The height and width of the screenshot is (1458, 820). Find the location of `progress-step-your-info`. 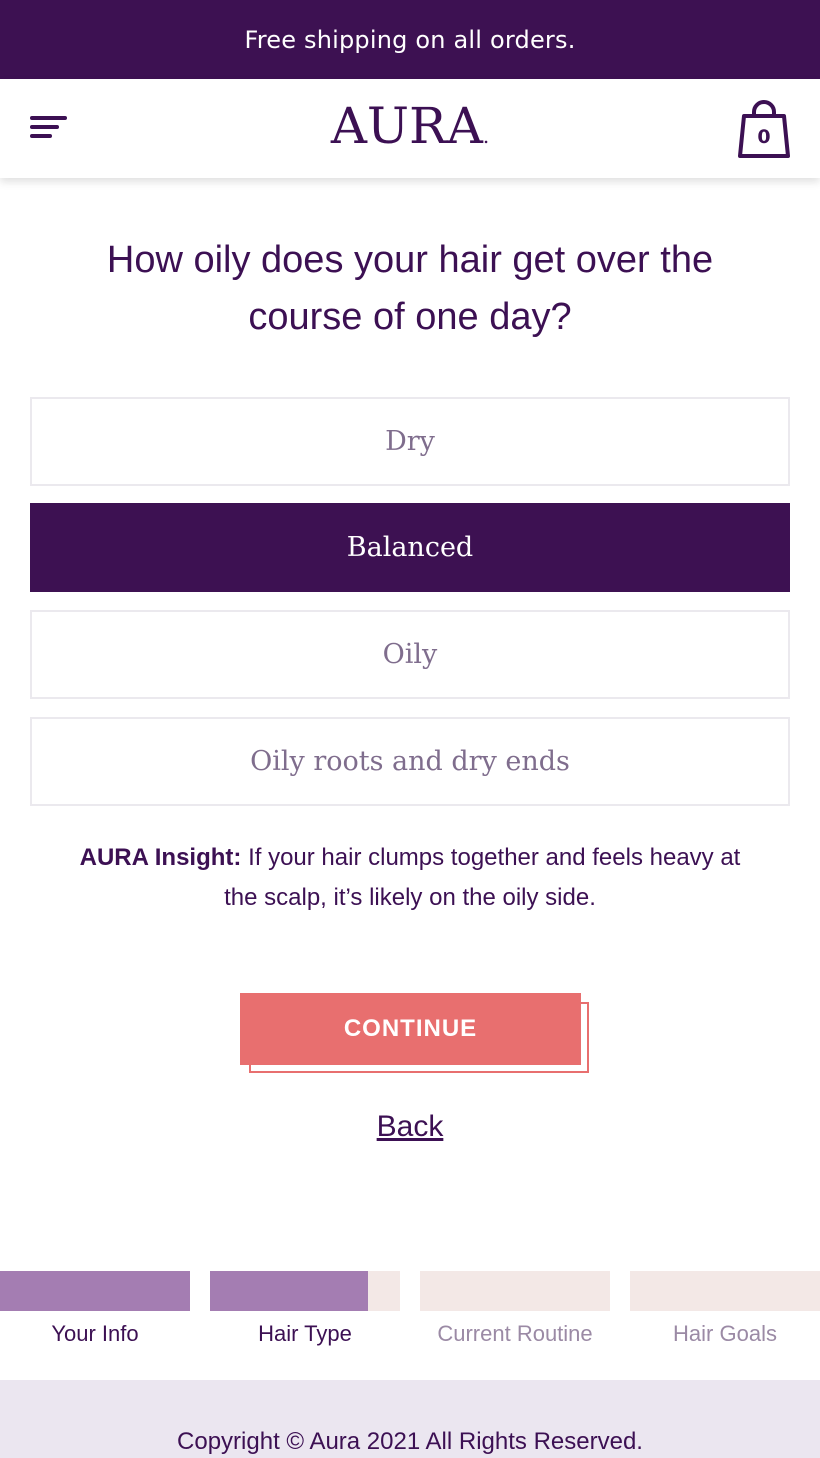

progress-step-your-info is located at coordinates (95, 1291).